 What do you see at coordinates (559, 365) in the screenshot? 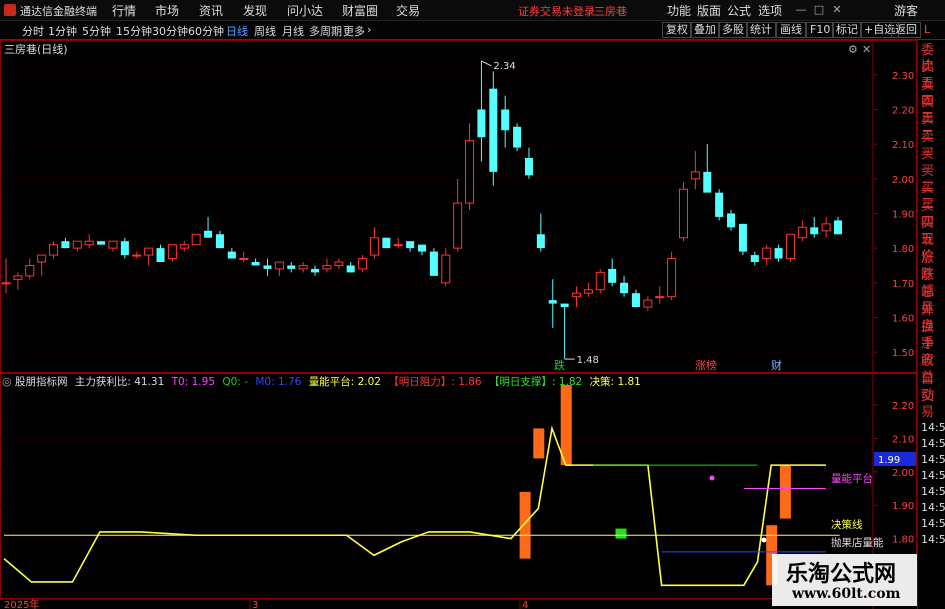
I see `event-label-fall: 跌` at bounding box center [559, 365].